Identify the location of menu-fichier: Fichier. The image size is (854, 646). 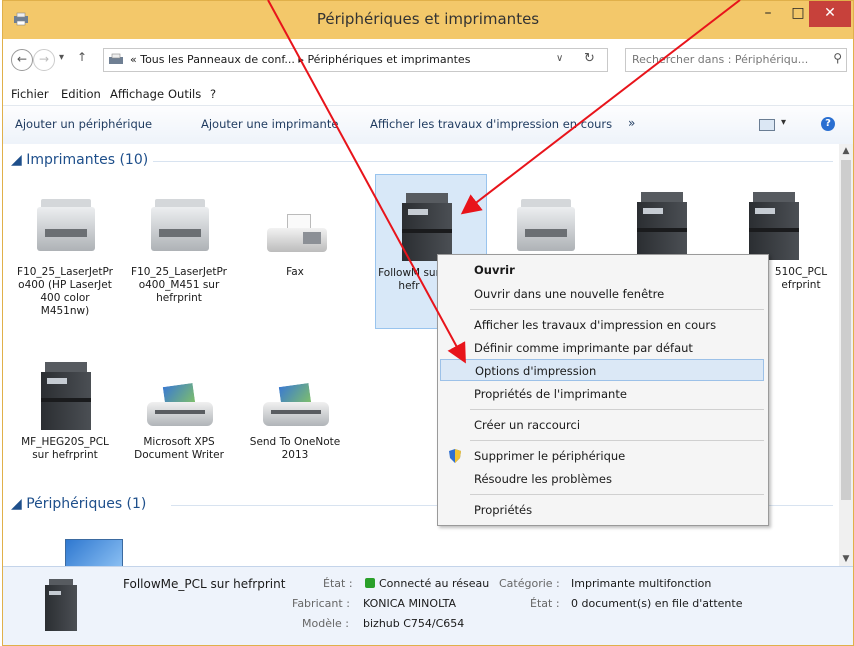
(30, 94).